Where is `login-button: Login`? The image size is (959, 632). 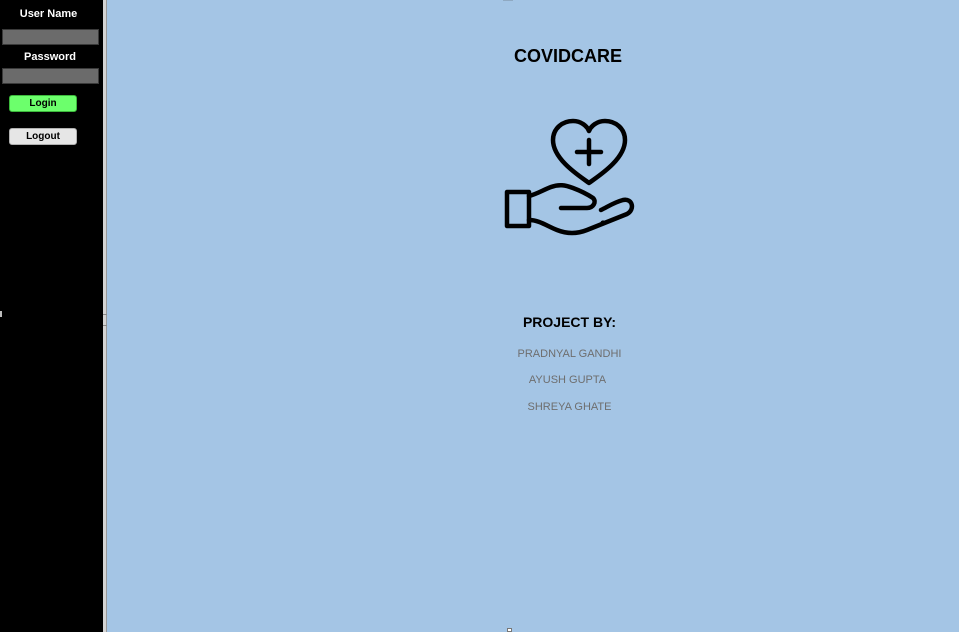 login-button: Login is located at coordinates (43, 103).